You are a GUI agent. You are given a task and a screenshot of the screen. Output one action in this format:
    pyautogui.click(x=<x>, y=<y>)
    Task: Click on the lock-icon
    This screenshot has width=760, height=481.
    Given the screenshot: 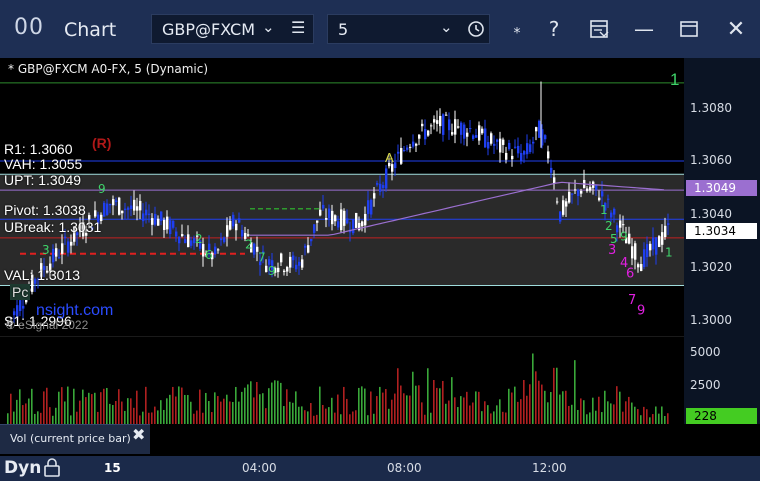 What is the action you would take?
    pyautogui.click(x=52, y=467)
    